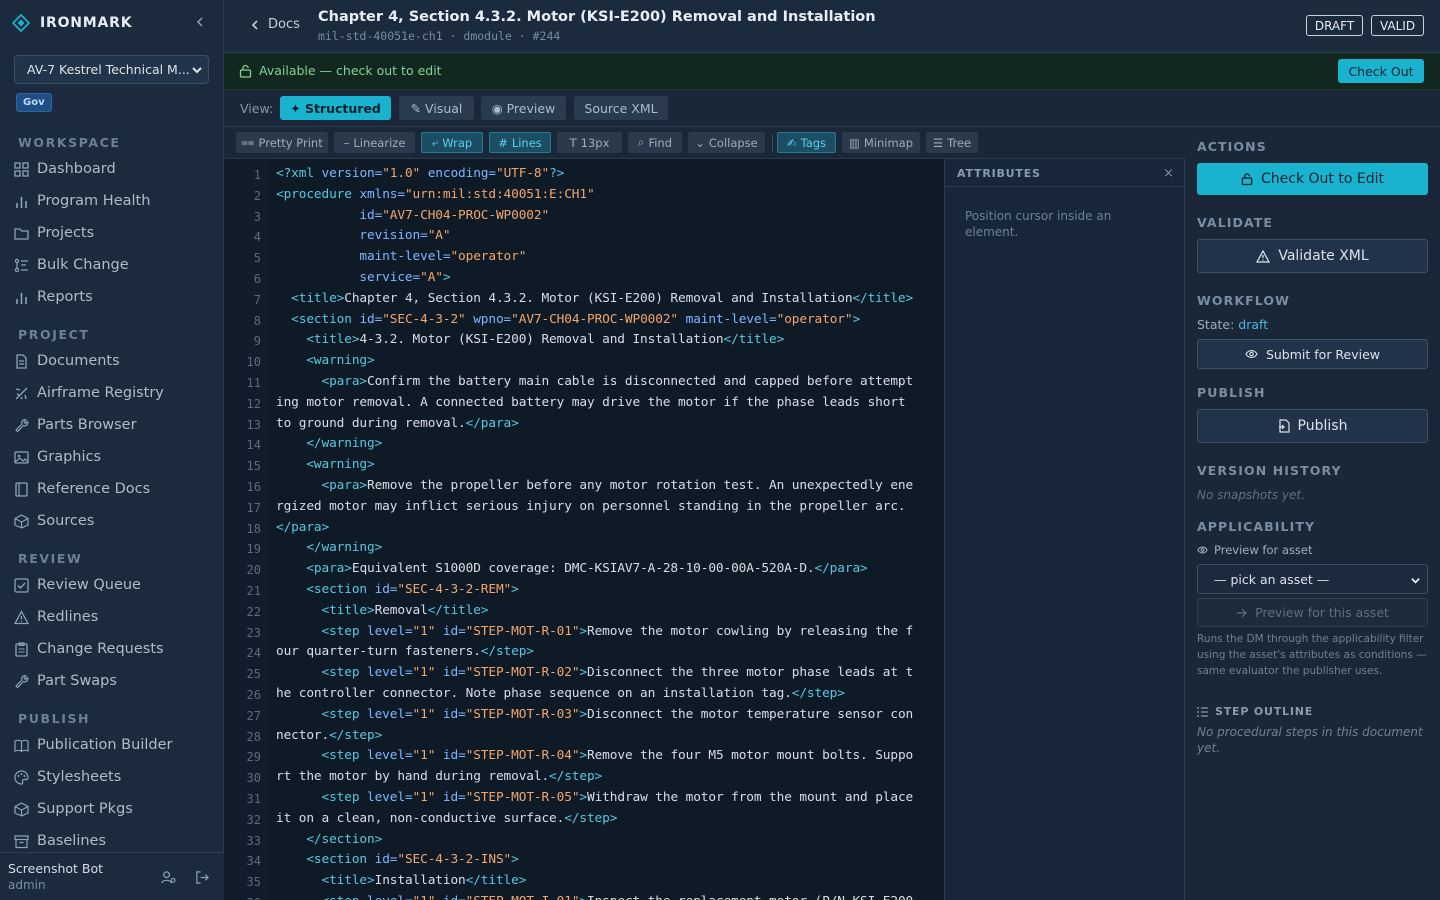 The width and height of the screenshot is (1440, 900). What do you see at coordinates (253, 861) in the screenshot?
I see `line-number: 34` at bounding box center [253, 861].